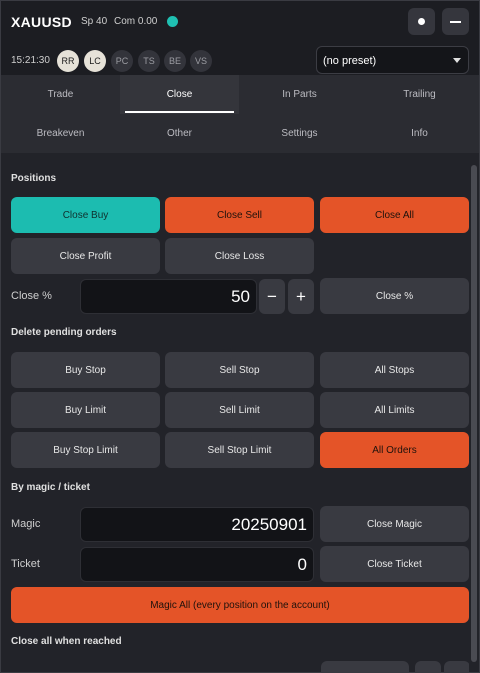 The height and width of the screenshot is (673, 480). Describe the element at coordinates (41, 22) in the screenshot. I see `symbol-label: XAUUSD` at that location.